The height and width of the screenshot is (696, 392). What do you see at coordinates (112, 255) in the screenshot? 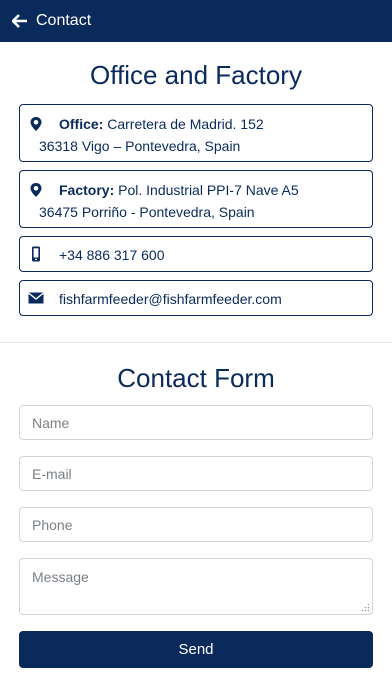
I see `phone-number: +34 886 317 600` at bounding box center [112, 255].